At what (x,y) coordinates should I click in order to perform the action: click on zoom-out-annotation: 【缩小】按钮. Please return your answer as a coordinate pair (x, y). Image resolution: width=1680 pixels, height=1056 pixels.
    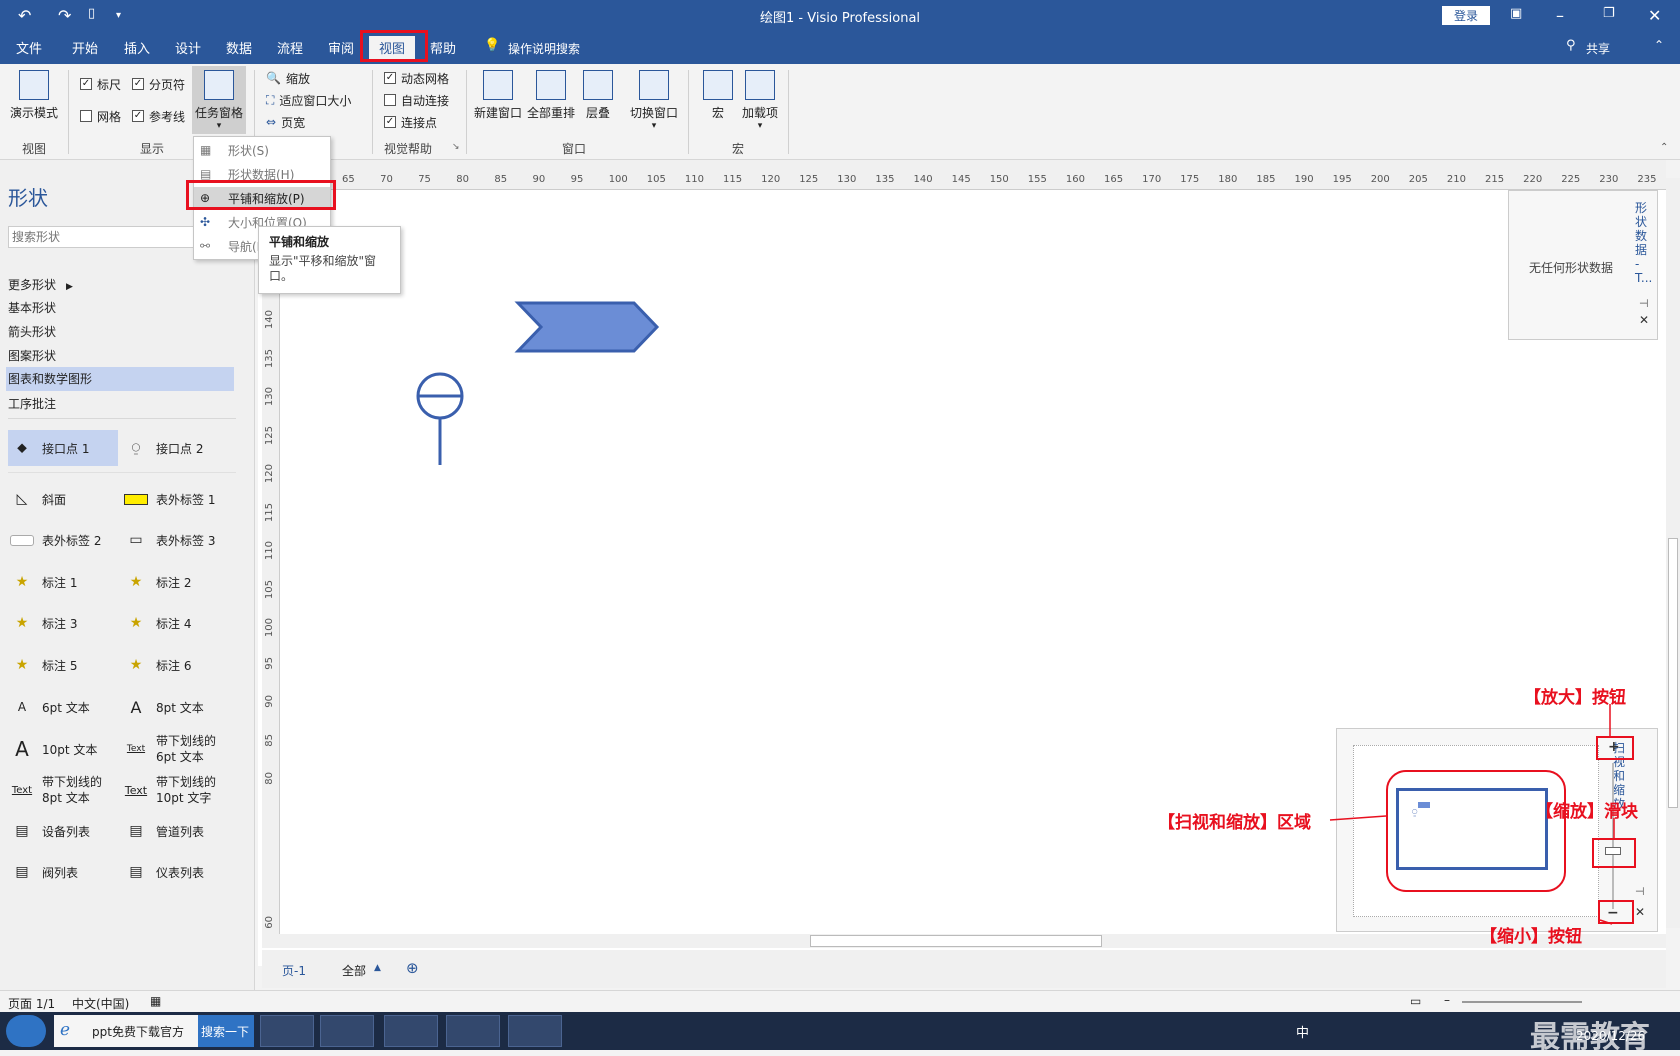
    Looking at the image, I should click on (1531, 937).